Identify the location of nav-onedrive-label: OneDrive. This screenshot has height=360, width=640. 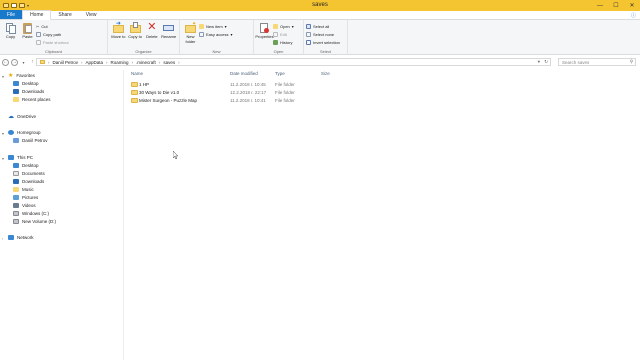
(27, 116).